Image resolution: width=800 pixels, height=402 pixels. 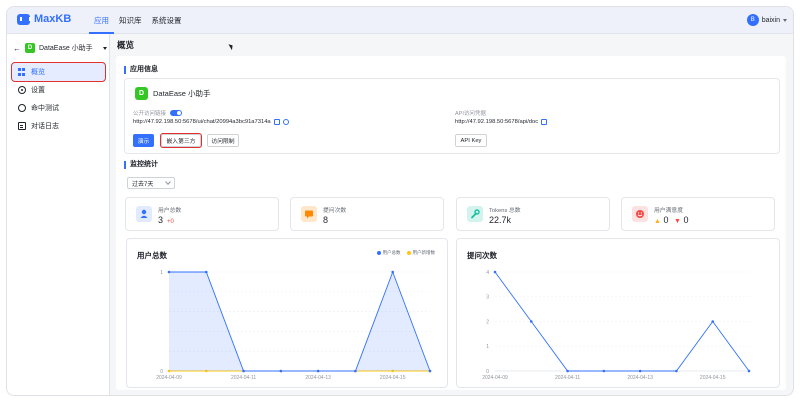 What do you see at coordinates (668, 211) in the screenshot?
I see `stat-label: 用户满意度` at bounding box center [668, 211].